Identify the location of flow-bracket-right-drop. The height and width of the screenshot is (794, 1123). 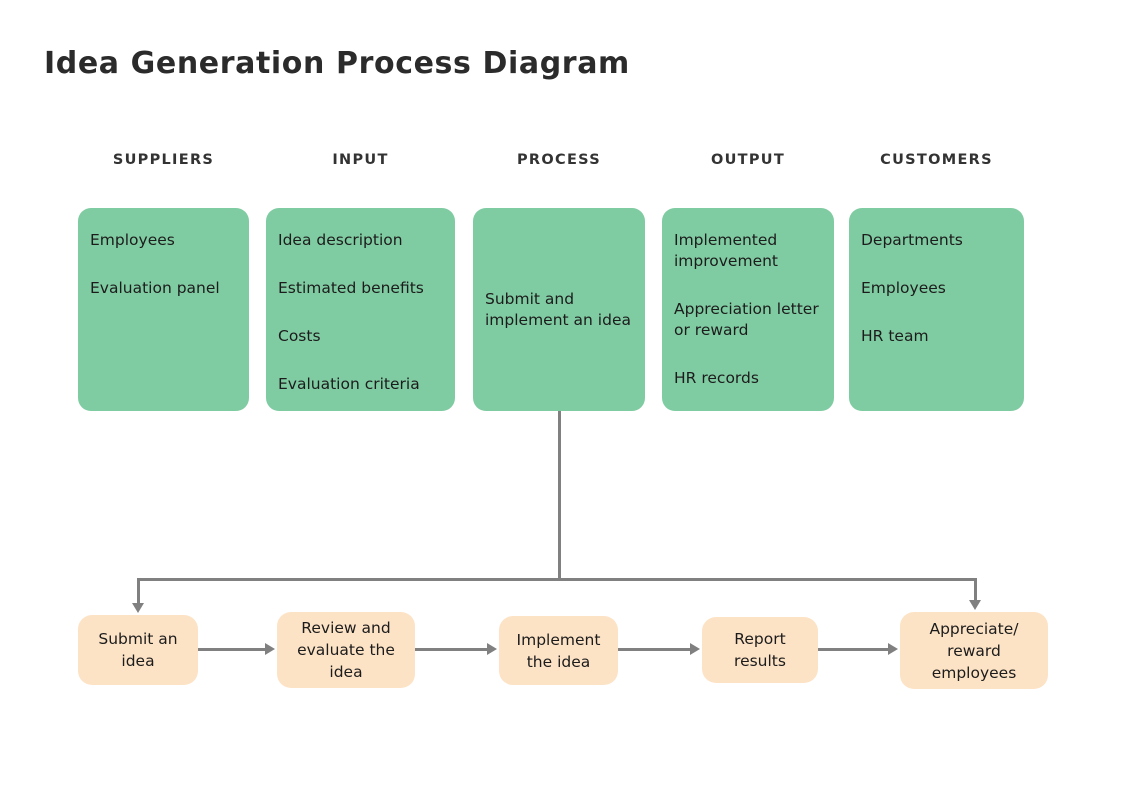
(975, 590).